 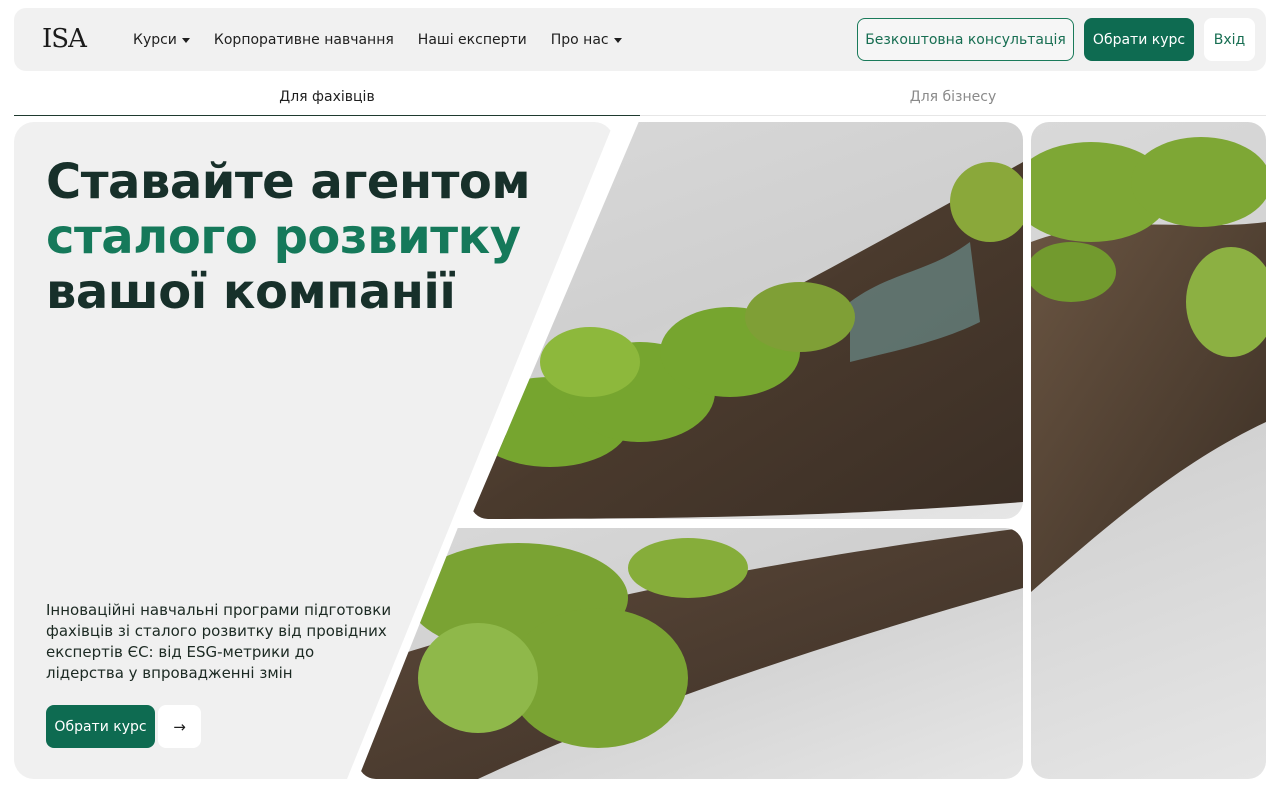 What do you see at coordinates (64, 39) in the screenshot?
I see `isa-logo: ISA` at bounding box center [64, 39].